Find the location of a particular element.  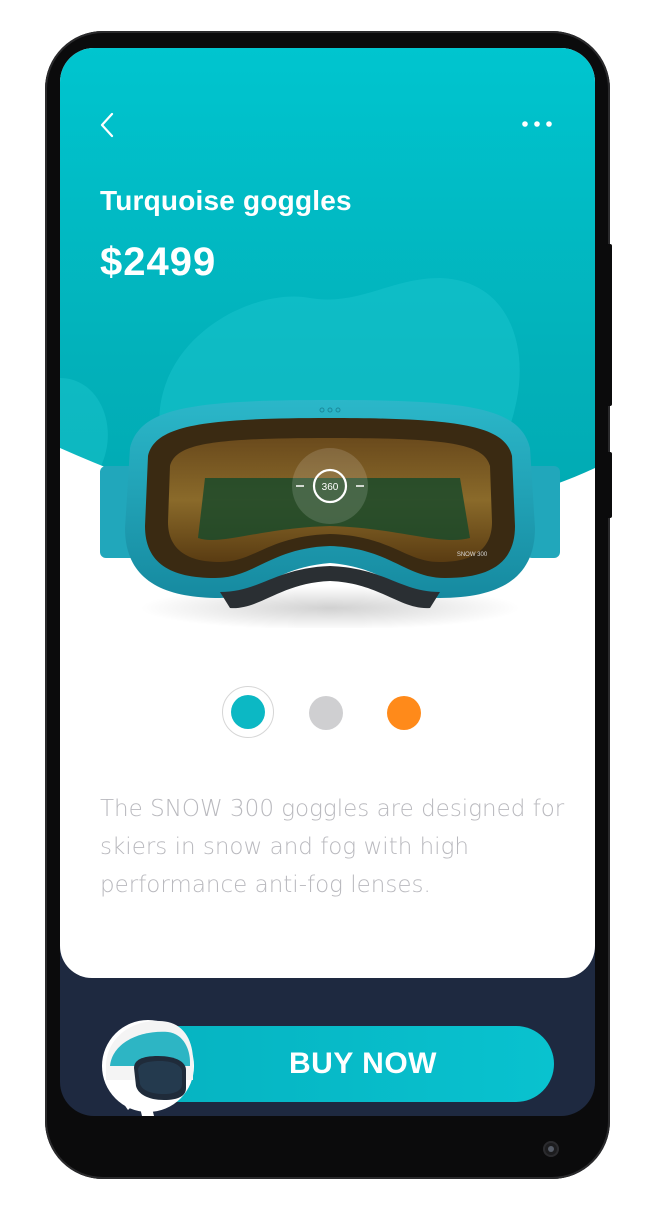

buy-now-label: BUY NOW is located at coordinates (363, 1063).